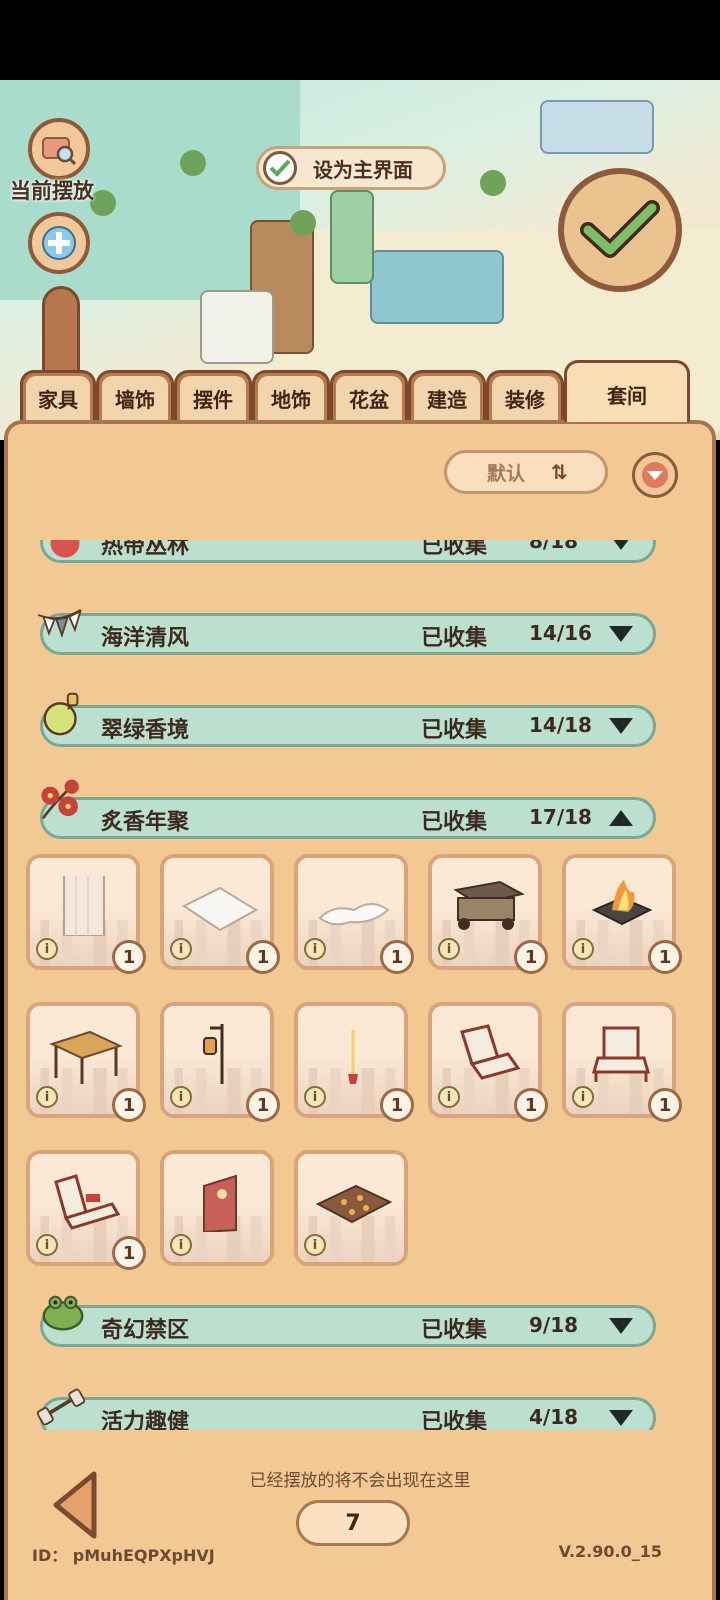  Describe the element at coordinates (610, 1551) in the screenshot. I see `version-label: V.2.90.0_15` at that location.